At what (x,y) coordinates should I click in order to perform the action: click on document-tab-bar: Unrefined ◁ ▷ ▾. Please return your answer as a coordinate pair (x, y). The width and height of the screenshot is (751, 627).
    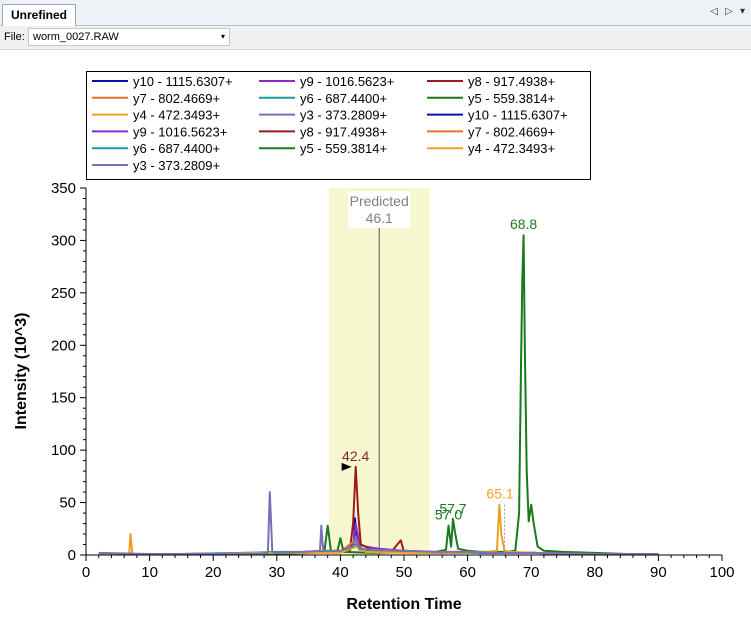
    Looking at the image, I should click on (375, 13).